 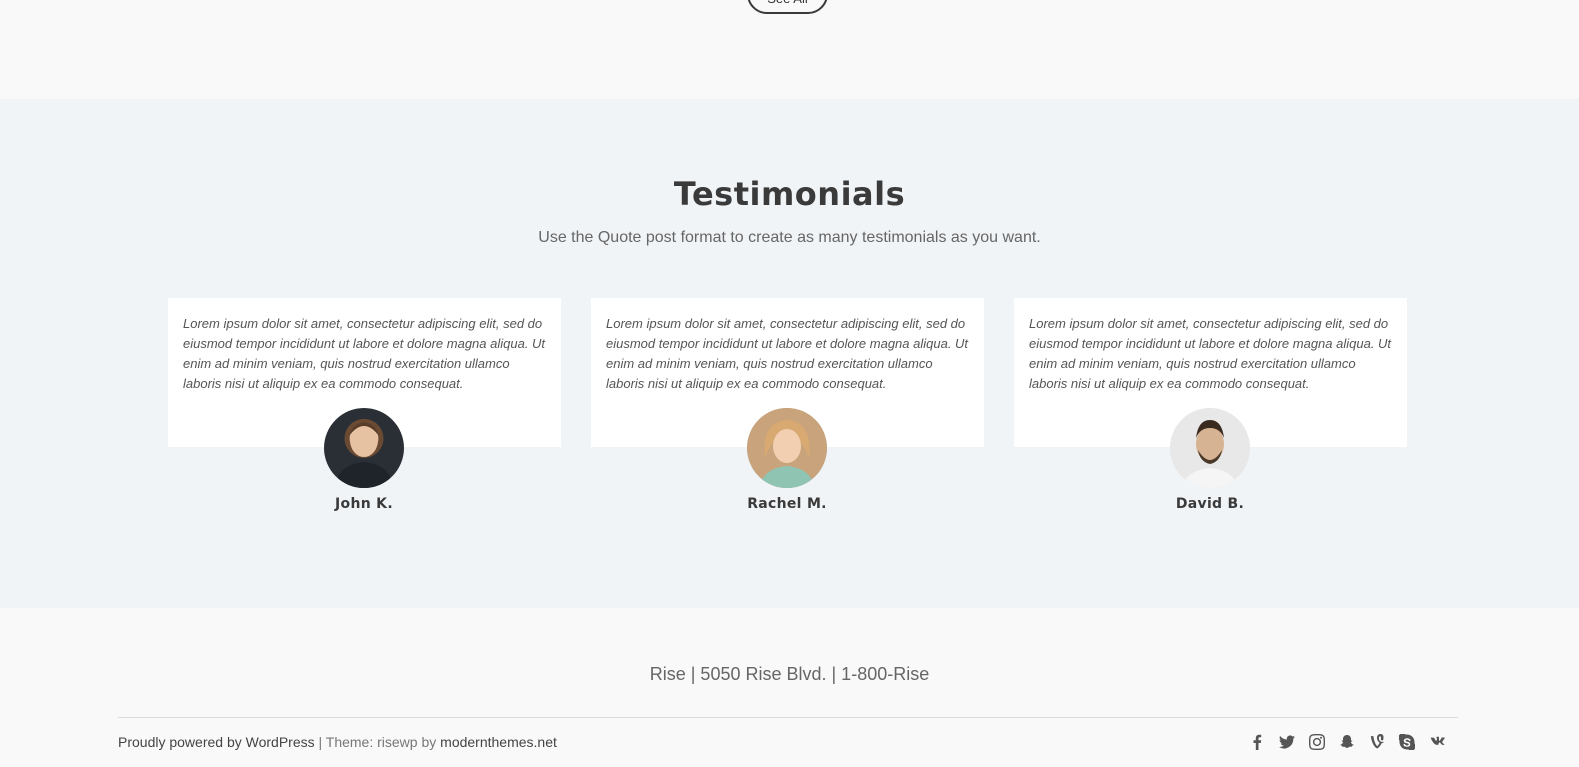 I want to click on wordpress-link: Proudly powered by WordPress, so click(x=216, y=742).